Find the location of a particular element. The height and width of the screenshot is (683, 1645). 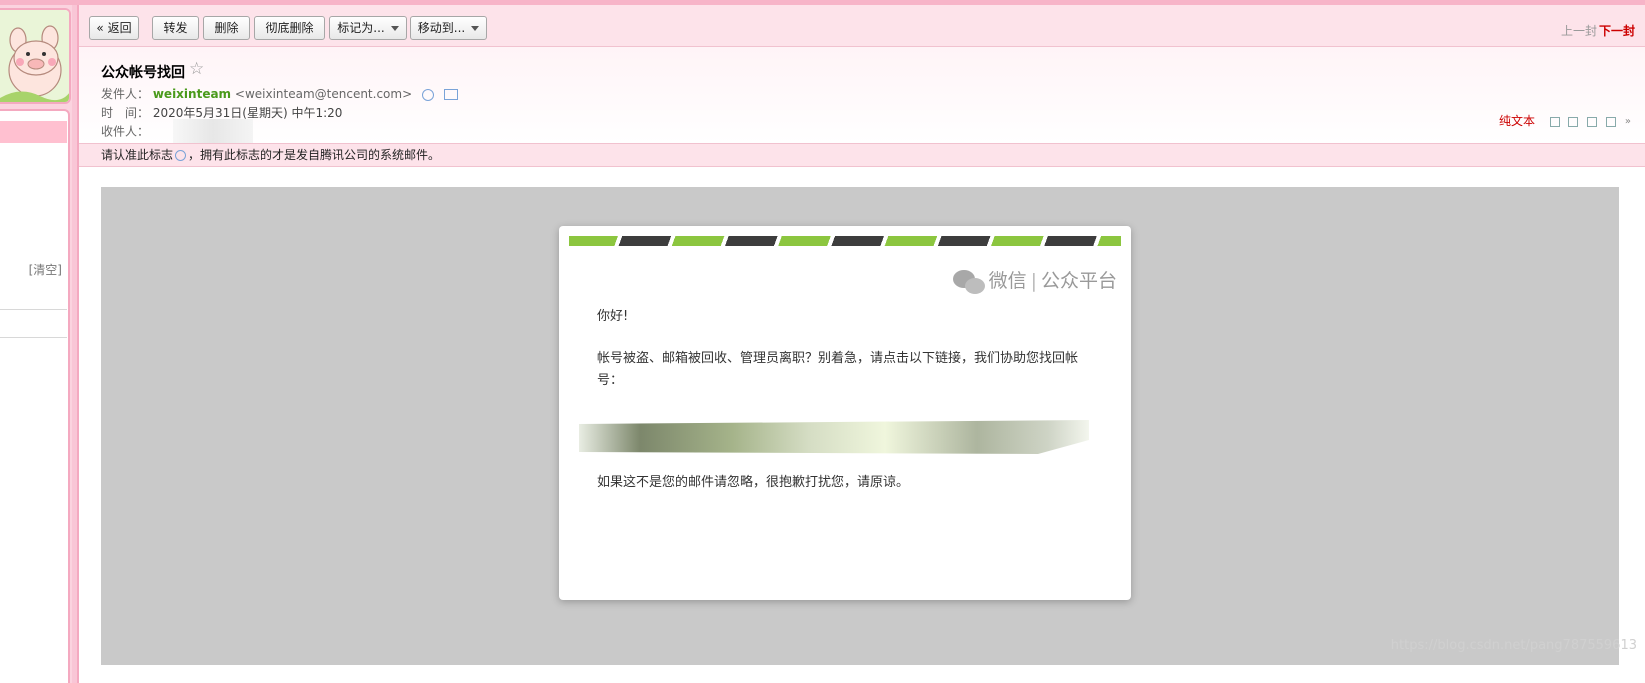

avatar is located at coordinates (35, 56).